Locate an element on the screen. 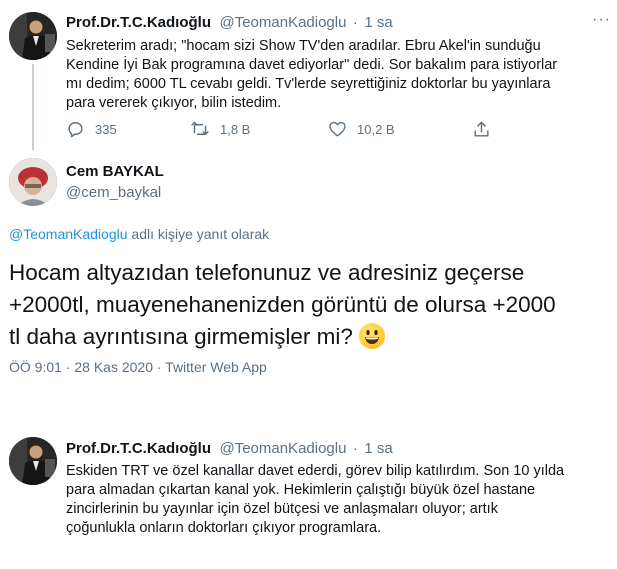  like-button: 10,2 B is located at coordinates (361, 129).